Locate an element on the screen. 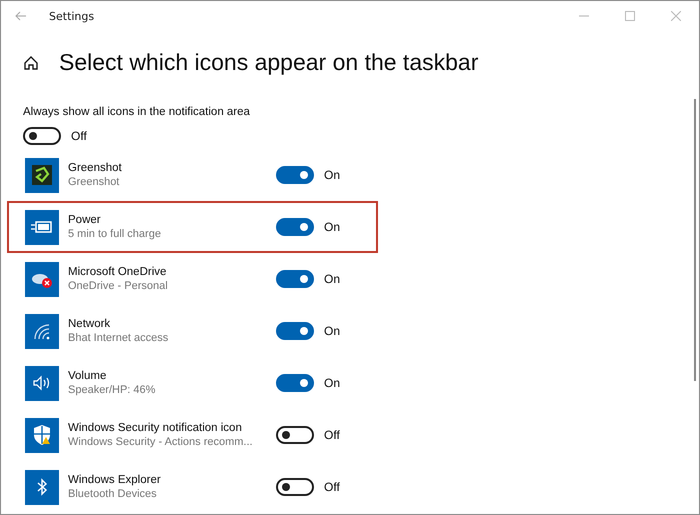 The width and height of the screenshot is (700, 515). home-icon is located at coordinates (31, 62).